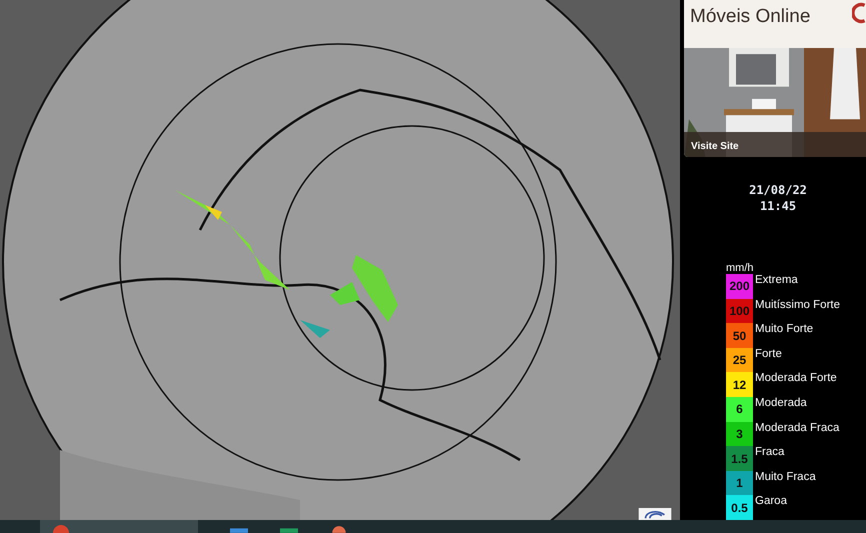 The width and height of the screenshot is (866, 533). I want to click on legend-label: Moderada Fraca, so click(797, 428).